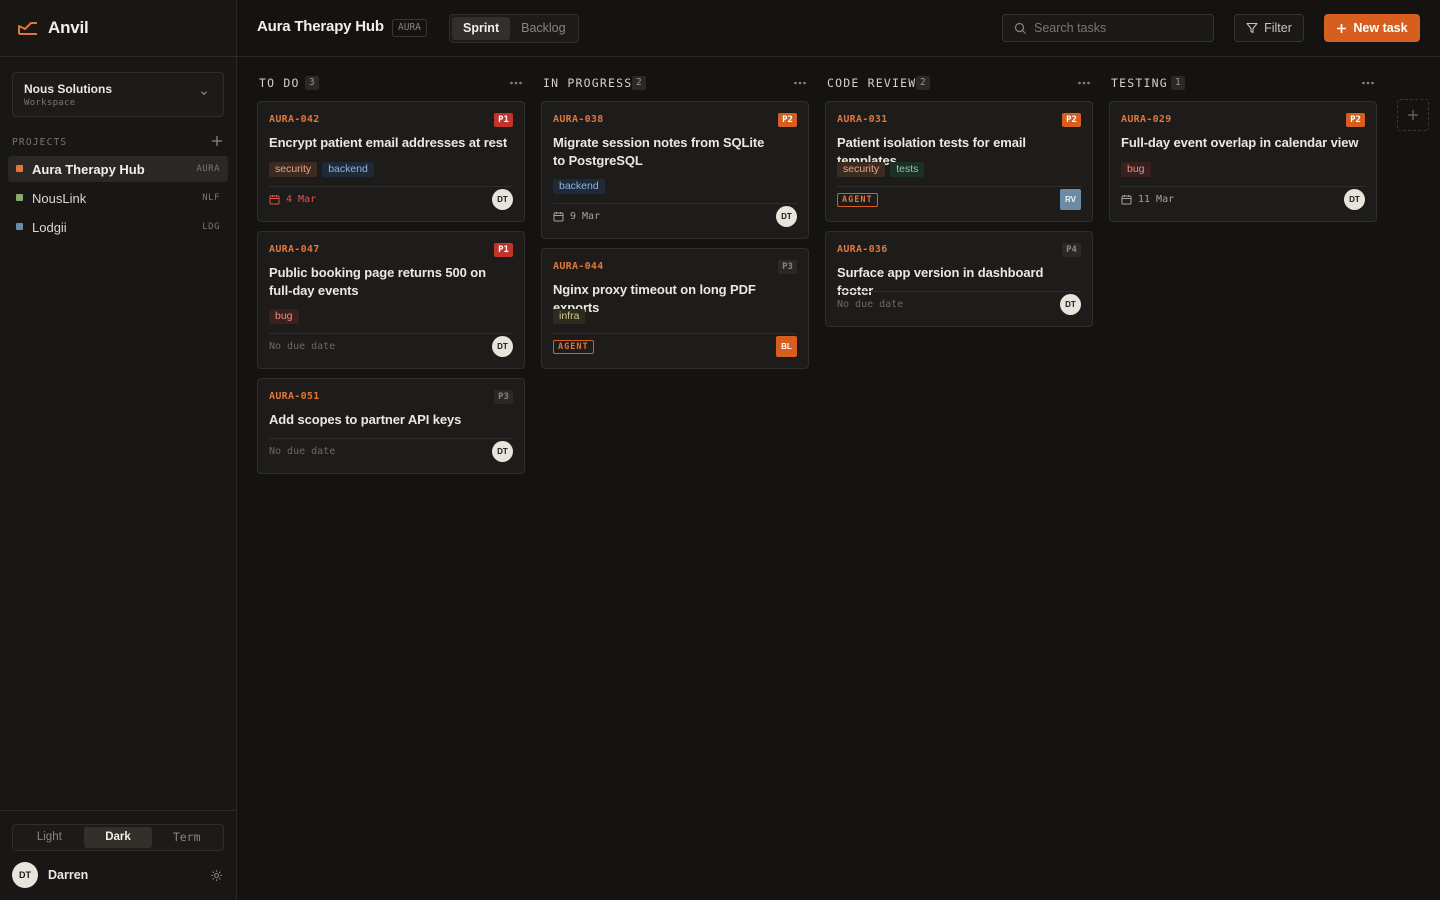 This screenshot has width=1440, height=900. Describe the element at coordinates (294, 119) in the screenshot. I see `task-id: AURA-042` at that location.